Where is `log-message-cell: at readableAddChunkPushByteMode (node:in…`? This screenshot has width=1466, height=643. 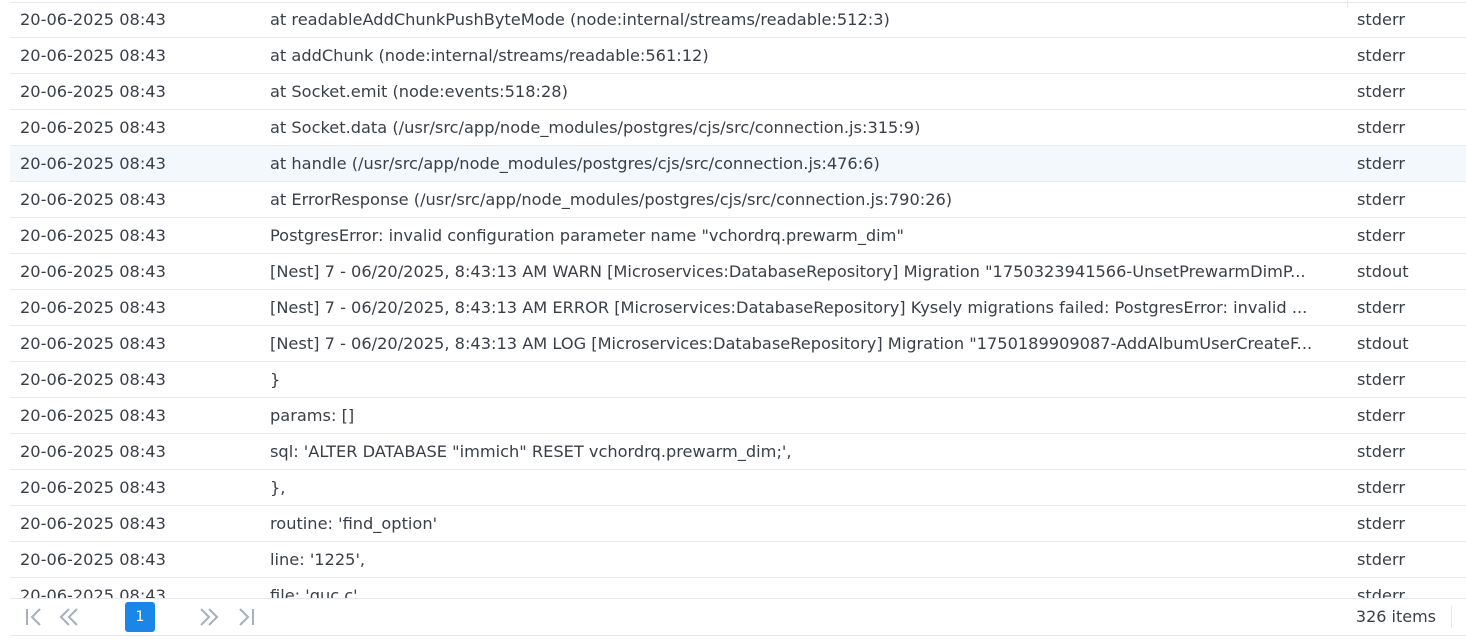
log-message-cell: at readableAddChunkPushByteMode (node:in… is located at coordinates (580, 19).